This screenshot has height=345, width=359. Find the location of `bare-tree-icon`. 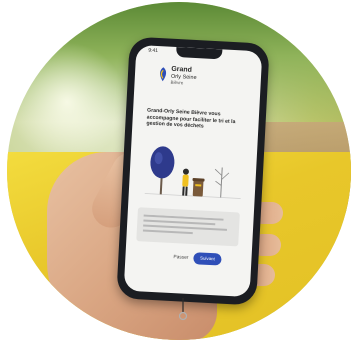

bare-tree-icon is located at coordinates (222, 182).